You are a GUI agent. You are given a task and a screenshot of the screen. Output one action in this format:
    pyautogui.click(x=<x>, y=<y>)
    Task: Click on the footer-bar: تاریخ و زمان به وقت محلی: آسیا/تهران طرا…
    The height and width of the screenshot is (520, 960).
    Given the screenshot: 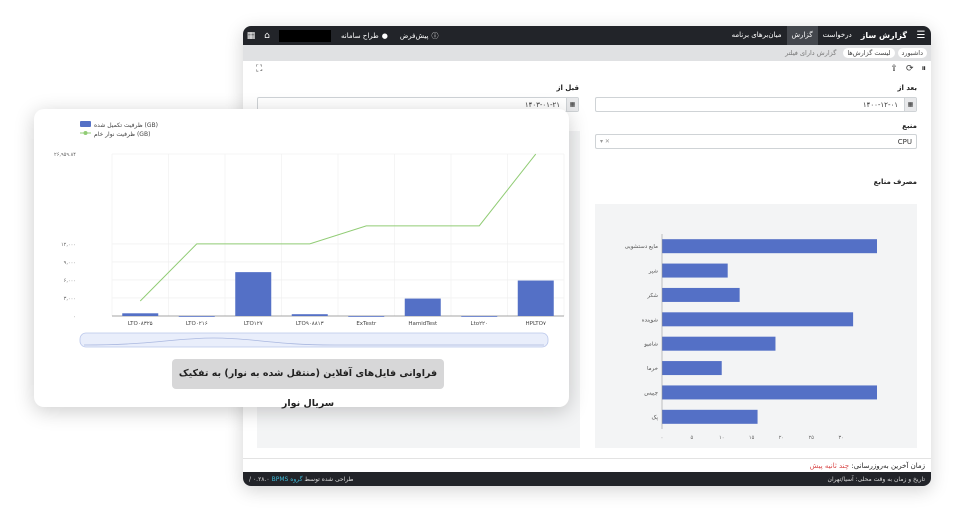 What is the action you would take?
    pyautogui.click(x=587, y=479)
    